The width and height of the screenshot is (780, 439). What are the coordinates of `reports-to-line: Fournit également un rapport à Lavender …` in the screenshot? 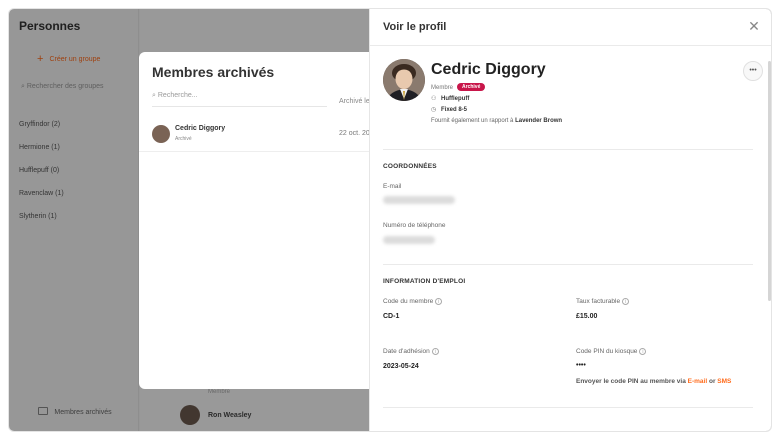 It's located at (496, 121).